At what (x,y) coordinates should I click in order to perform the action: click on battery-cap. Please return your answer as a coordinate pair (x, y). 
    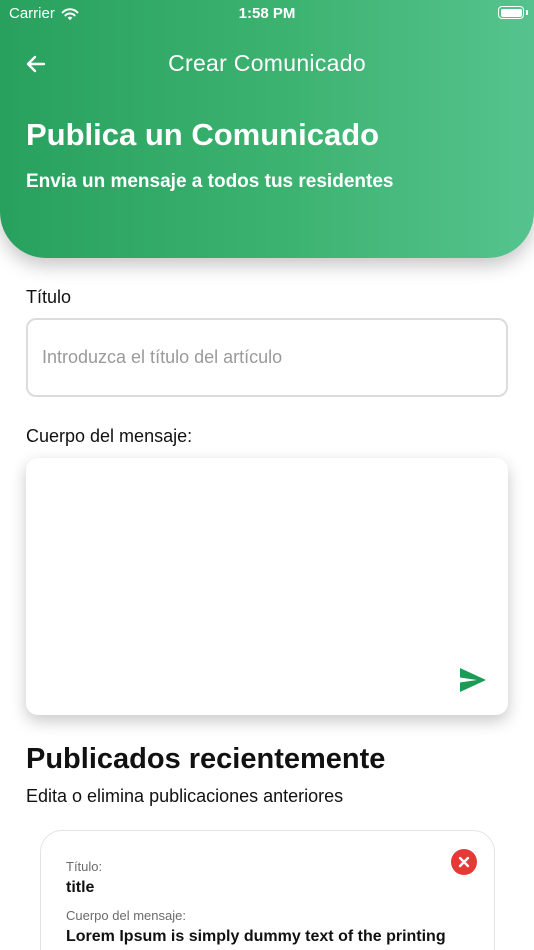
    Looking at the image, I should click on (527, 12).